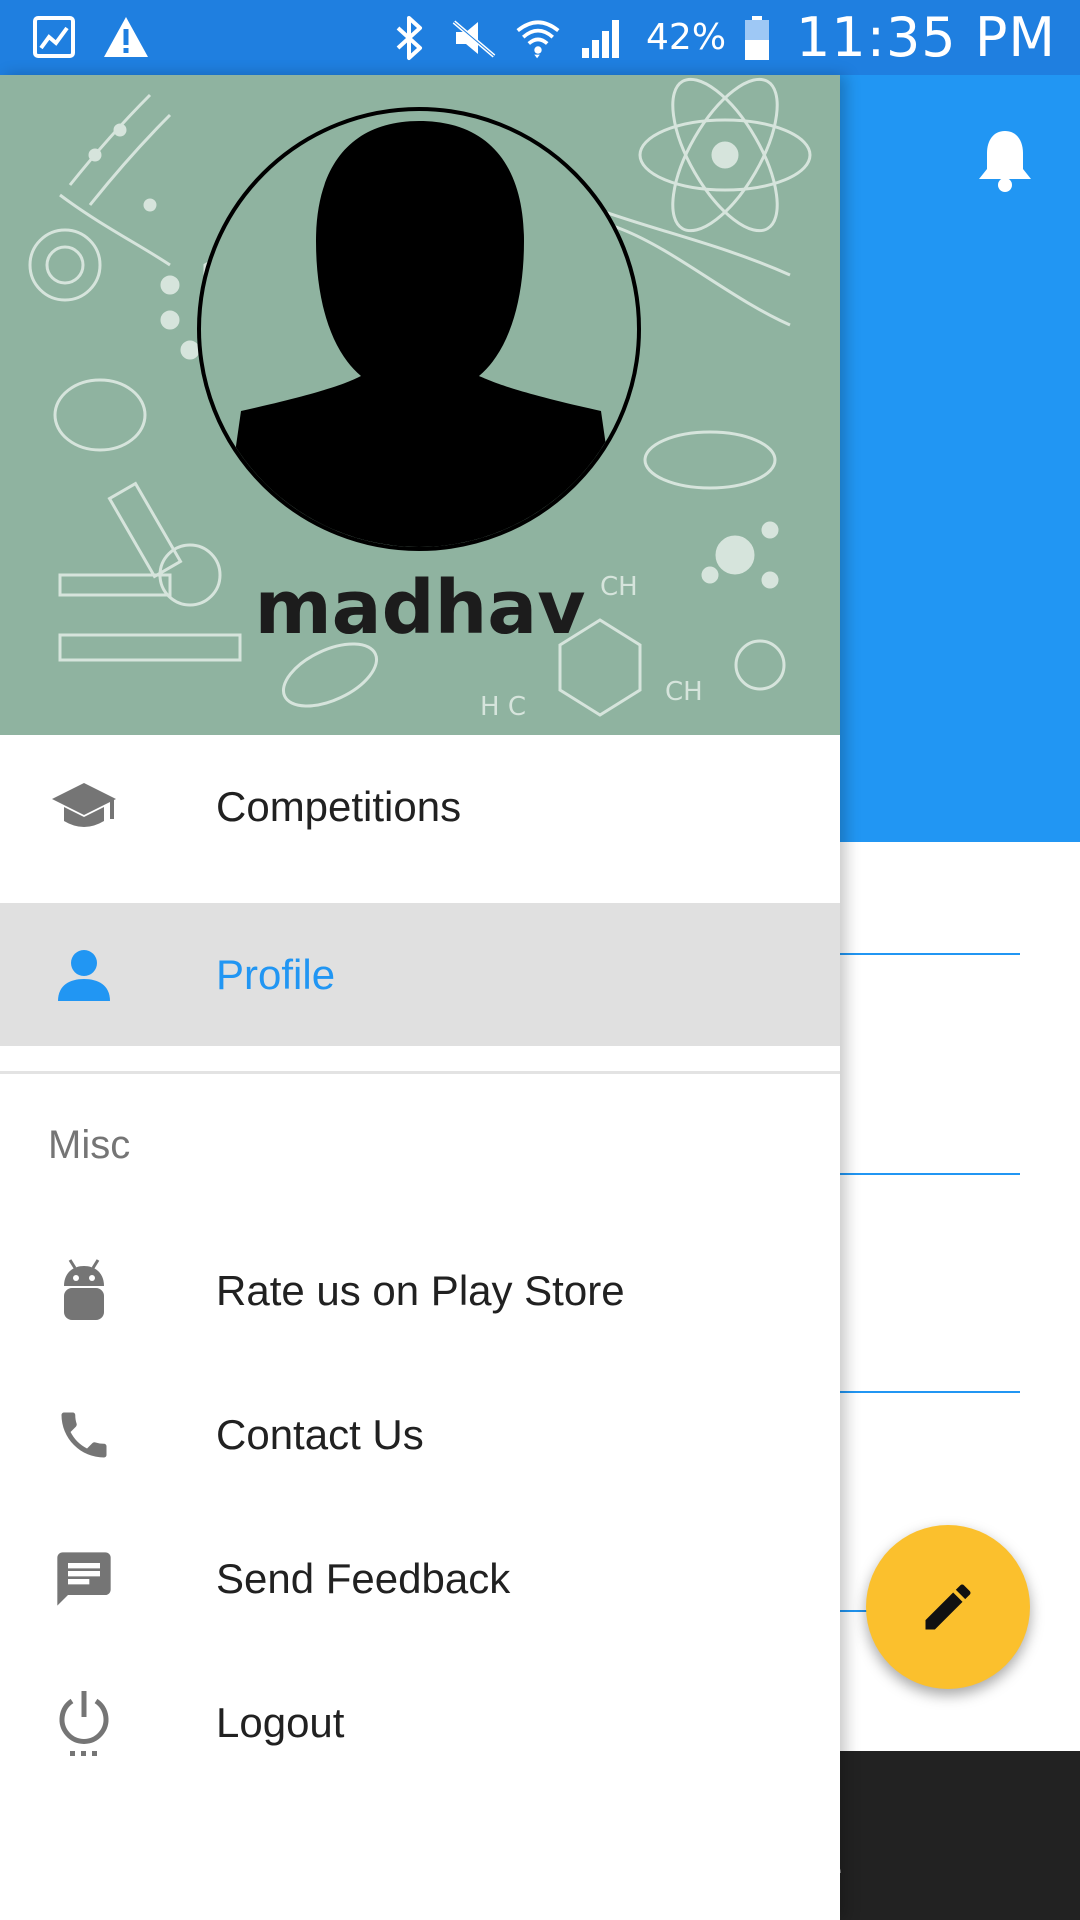 This screenshot has width=1080, height=1920. What do you see at coordinates (757, 38) in the screenshot?
I see `battery-icon` at bounding box center [757, 38].